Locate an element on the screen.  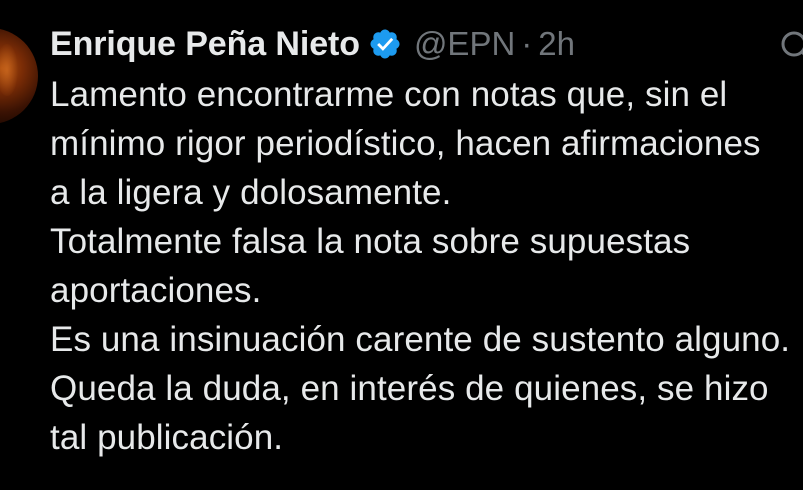
tweet-text-line: aportaciones. is located at coordinates (156, 290).